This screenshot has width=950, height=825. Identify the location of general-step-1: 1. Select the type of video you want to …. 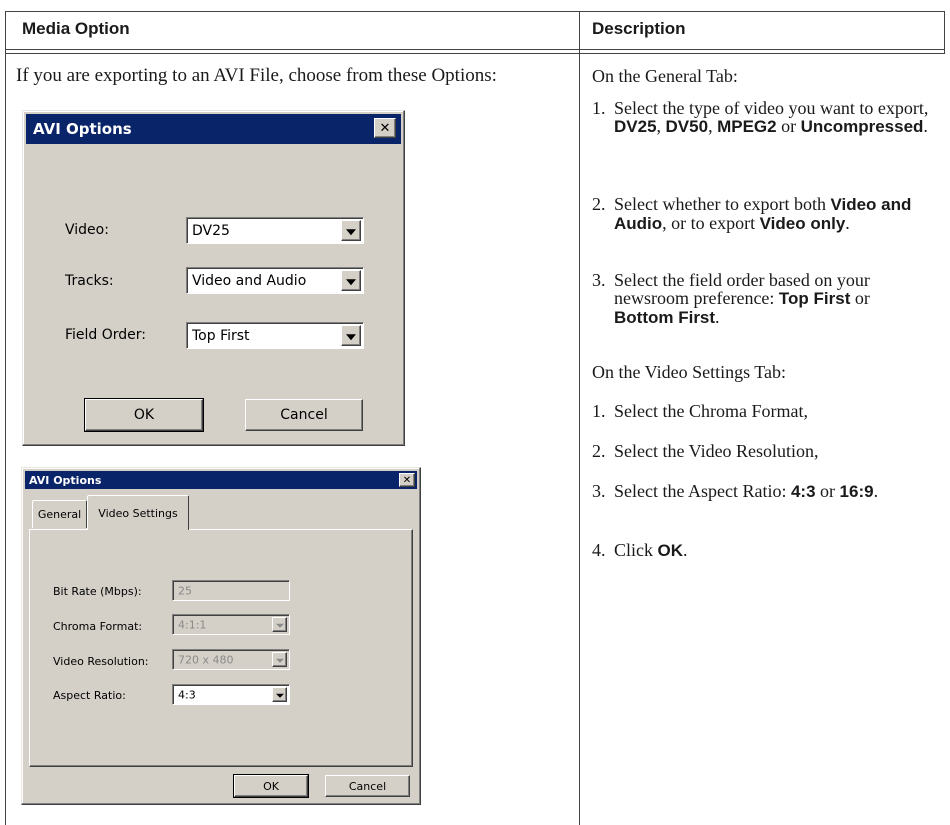
(762, 117).